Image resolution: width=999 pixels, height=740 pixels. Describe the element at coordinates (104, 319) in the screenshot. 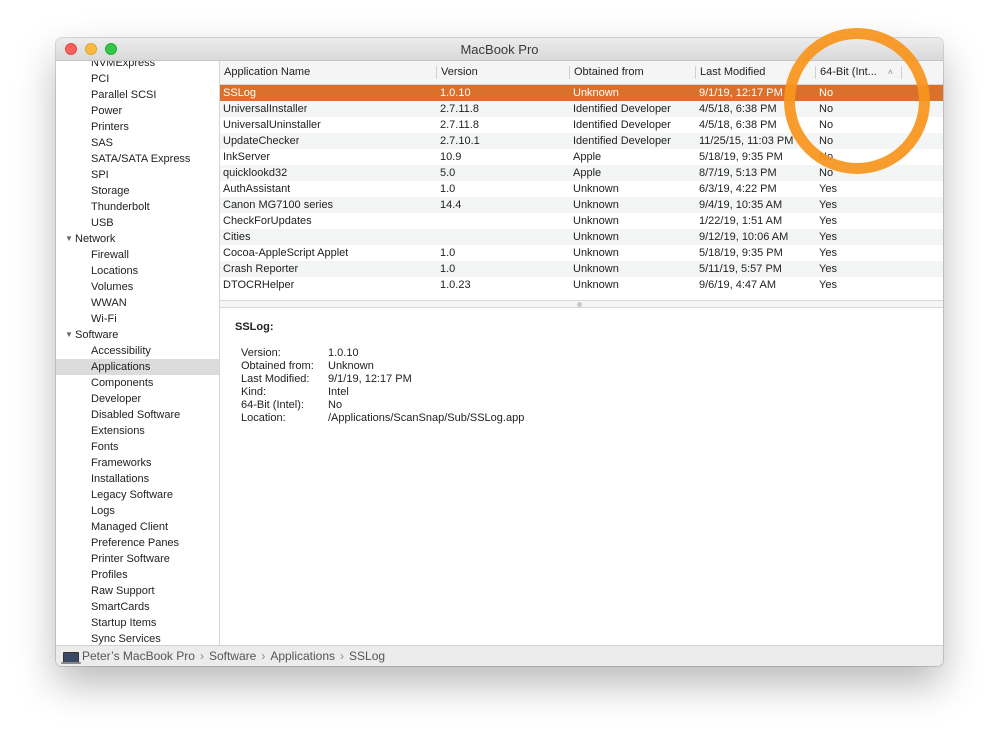

I see `sidebar-item-label: Wi-Fi` at that location.